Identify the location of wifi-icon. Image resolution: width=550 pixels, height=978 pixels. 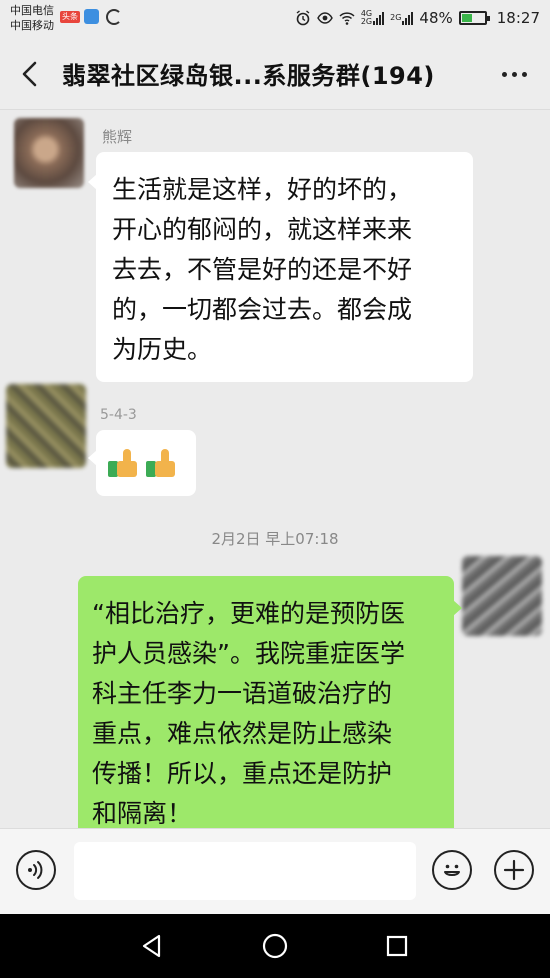
(347, 18).